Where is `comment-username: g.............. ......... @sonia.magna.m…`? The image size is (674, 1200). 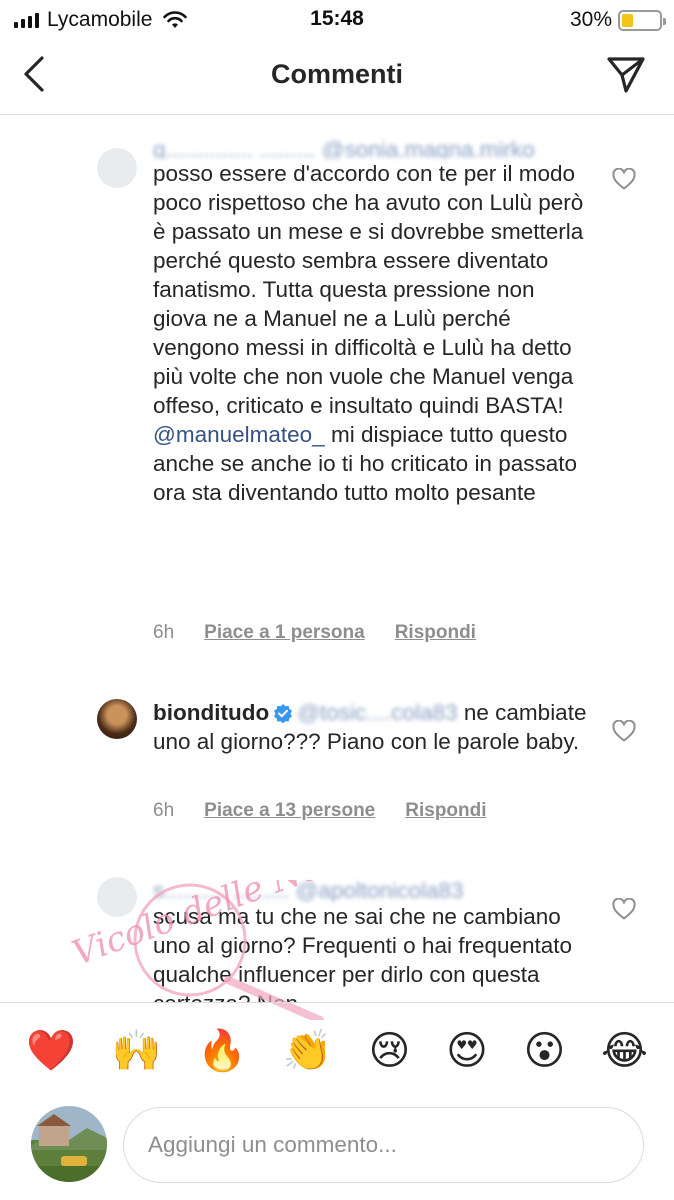
comment-username: g.............. ......... @sonia.magna.m… is located at coordinates (373, 147).